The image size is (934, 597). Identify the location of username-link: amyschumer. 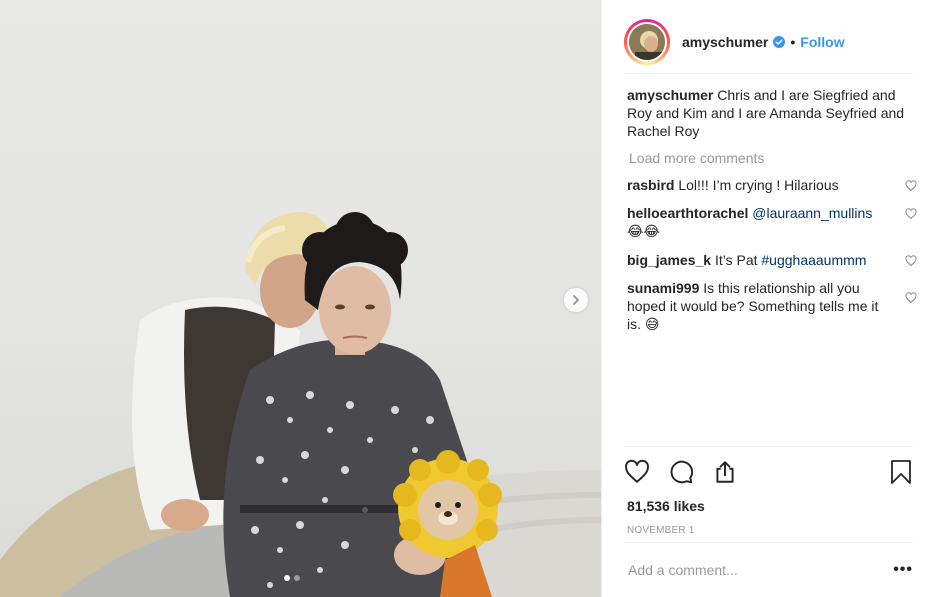
(725, 42).